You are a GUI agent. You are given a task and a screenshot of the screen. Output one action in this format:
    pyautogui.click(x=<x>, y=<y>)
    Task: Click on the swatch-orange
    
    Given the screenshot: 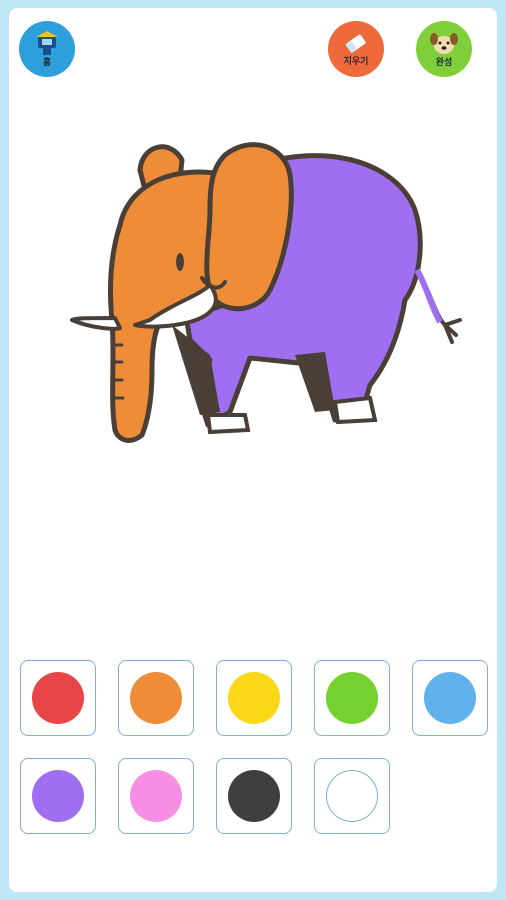 What is the action you would take?
    pyautogui.click(x=156, y=698)
    